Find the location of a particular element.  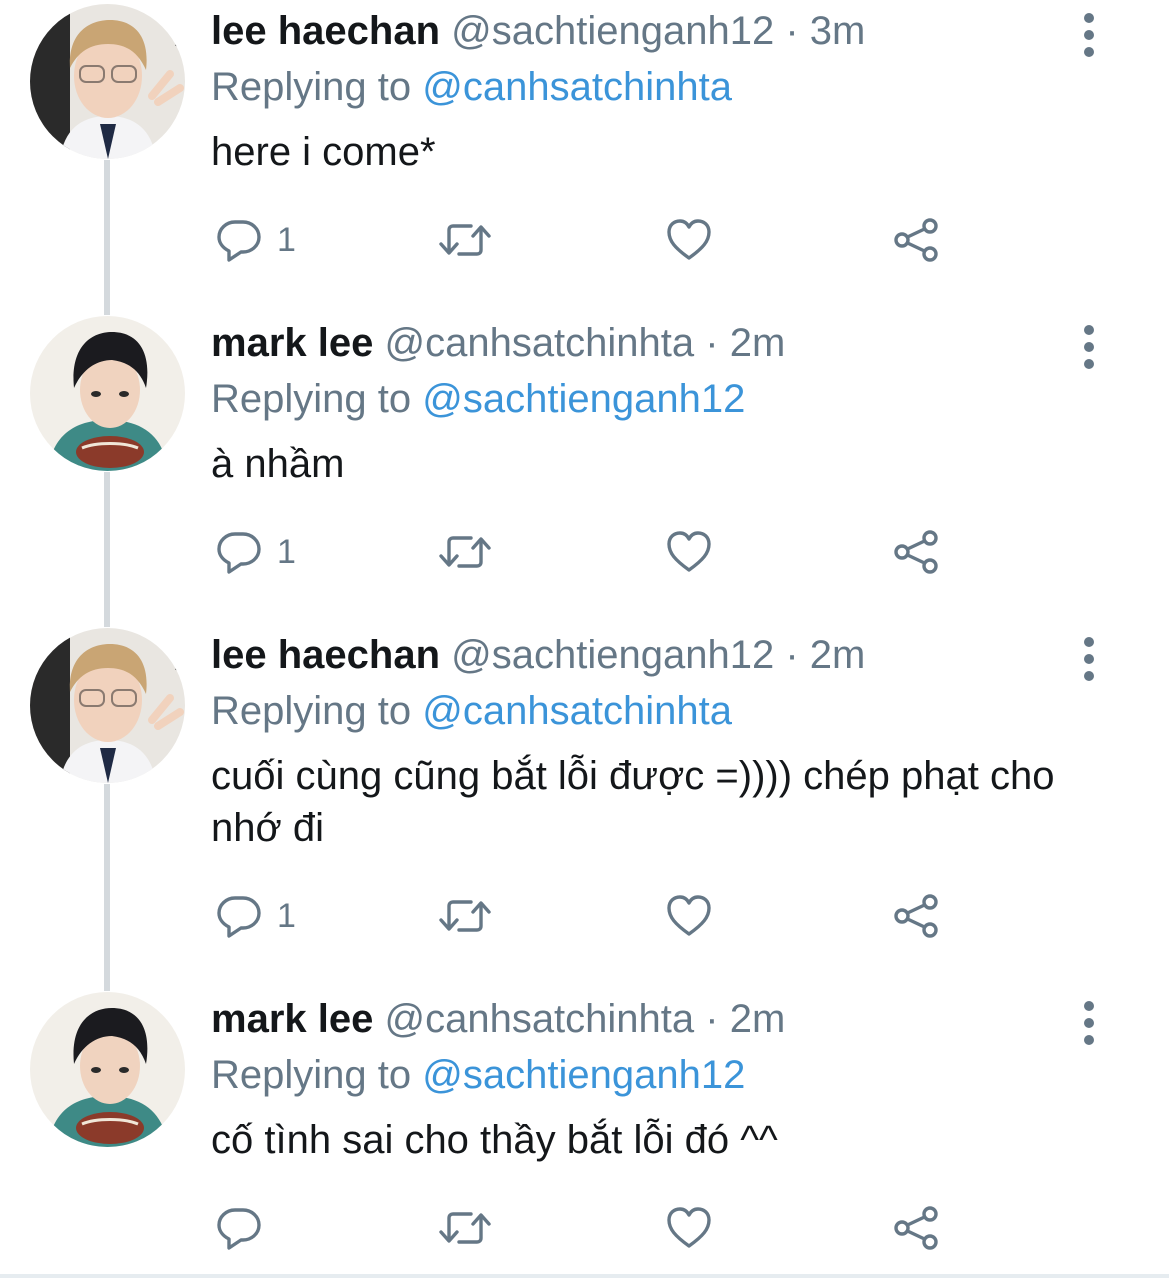

tweet-text: à nhầm is located at coordinates (278, 464).